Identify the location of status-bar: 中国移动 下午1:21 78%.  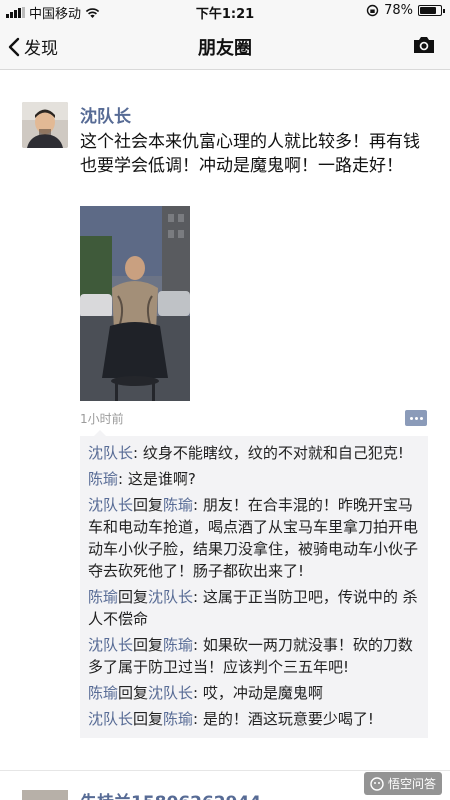
(225, 11).